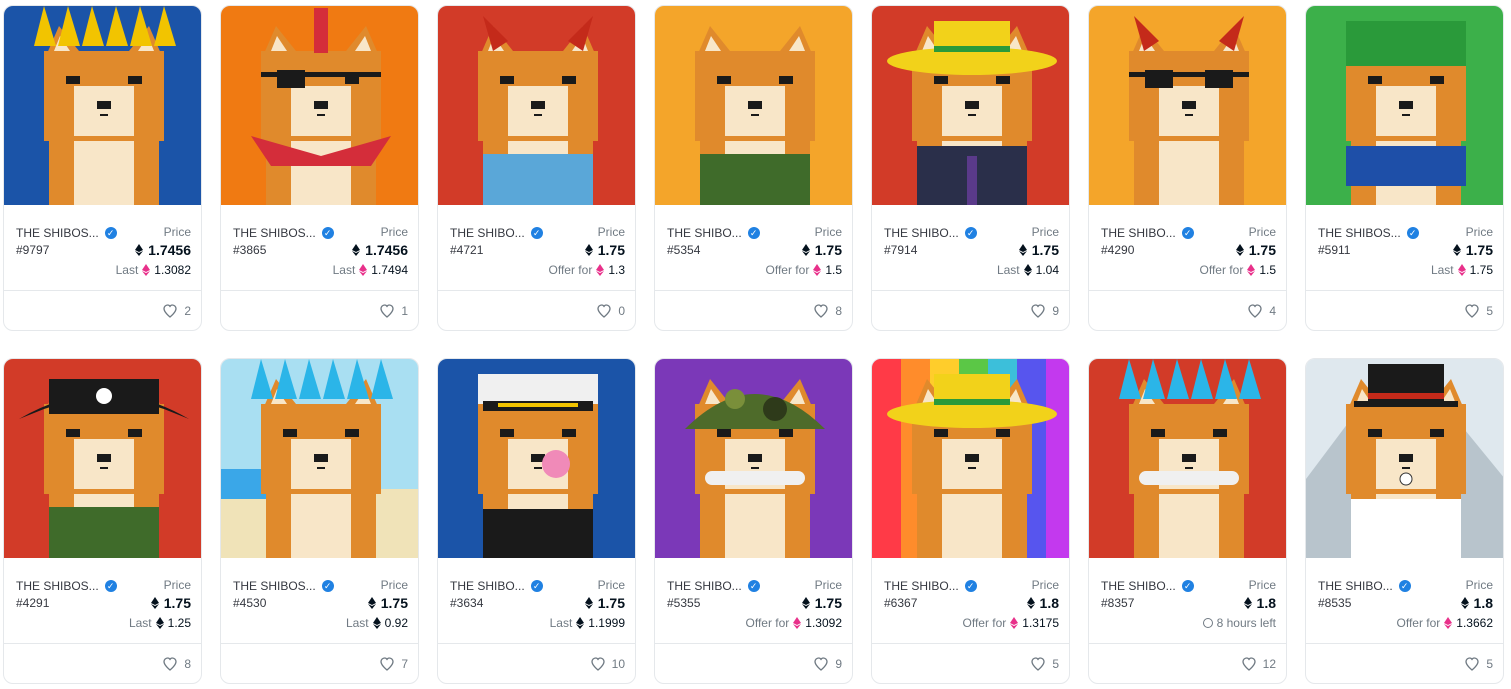 Image resolution: width=1511 pixels, height=689 pixels. I want to click on favorite-button: 4, so click(1261, 311).